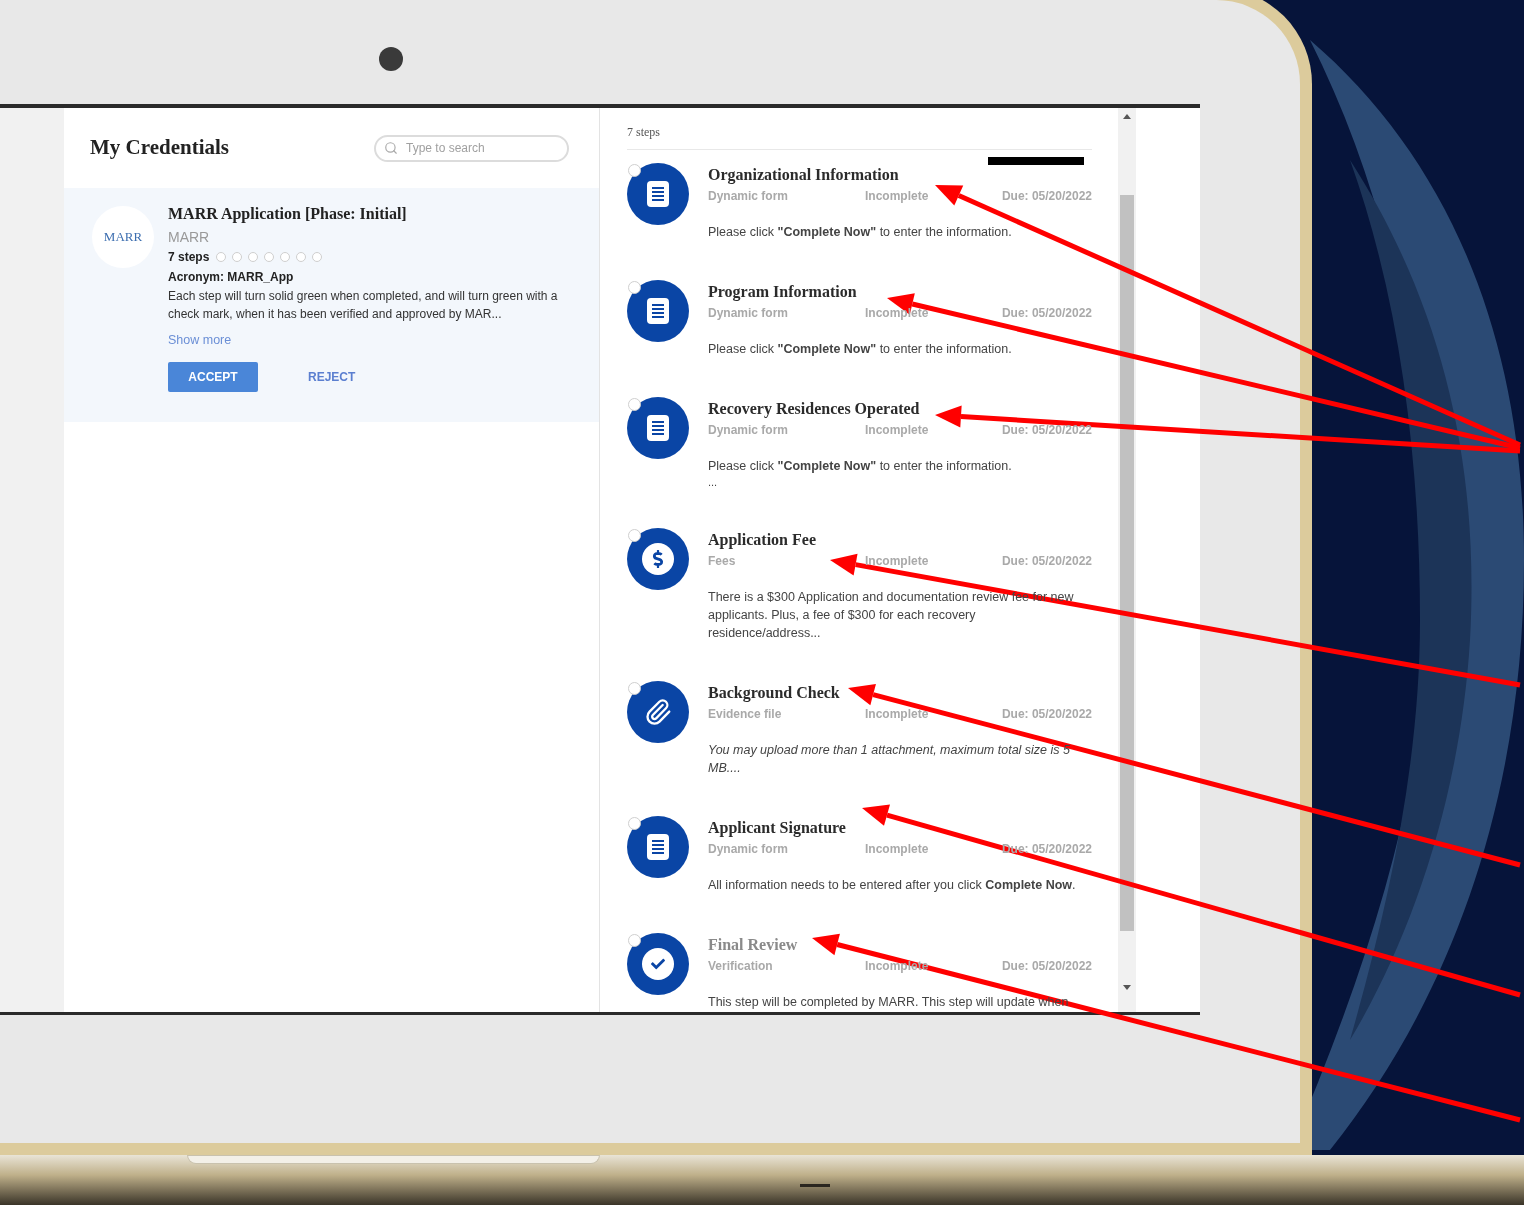  What do you see at coordinates (189, 237) in the screenshot?
I see `issuer-name: MARR` at bounding box center [189, 237].